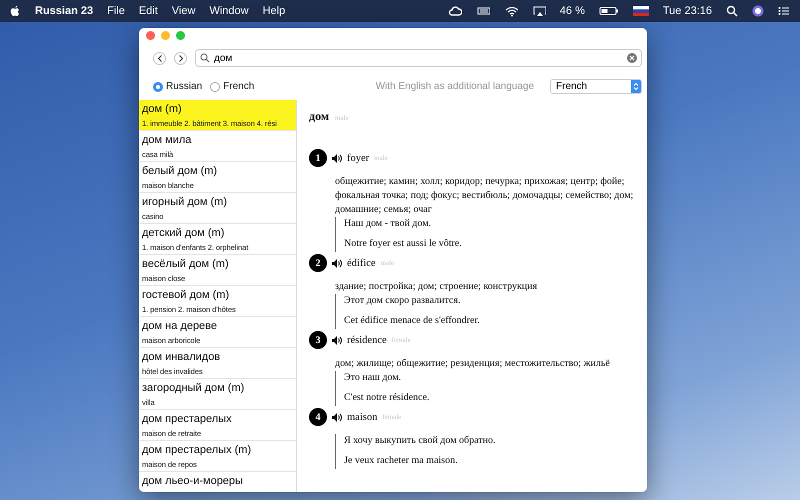 The height and width of the screenshot is (500, 800). What do you see at coordinates (367, 340) in the screenshot?
I see `sense-word: résidence` at bounding box center [367, 340].